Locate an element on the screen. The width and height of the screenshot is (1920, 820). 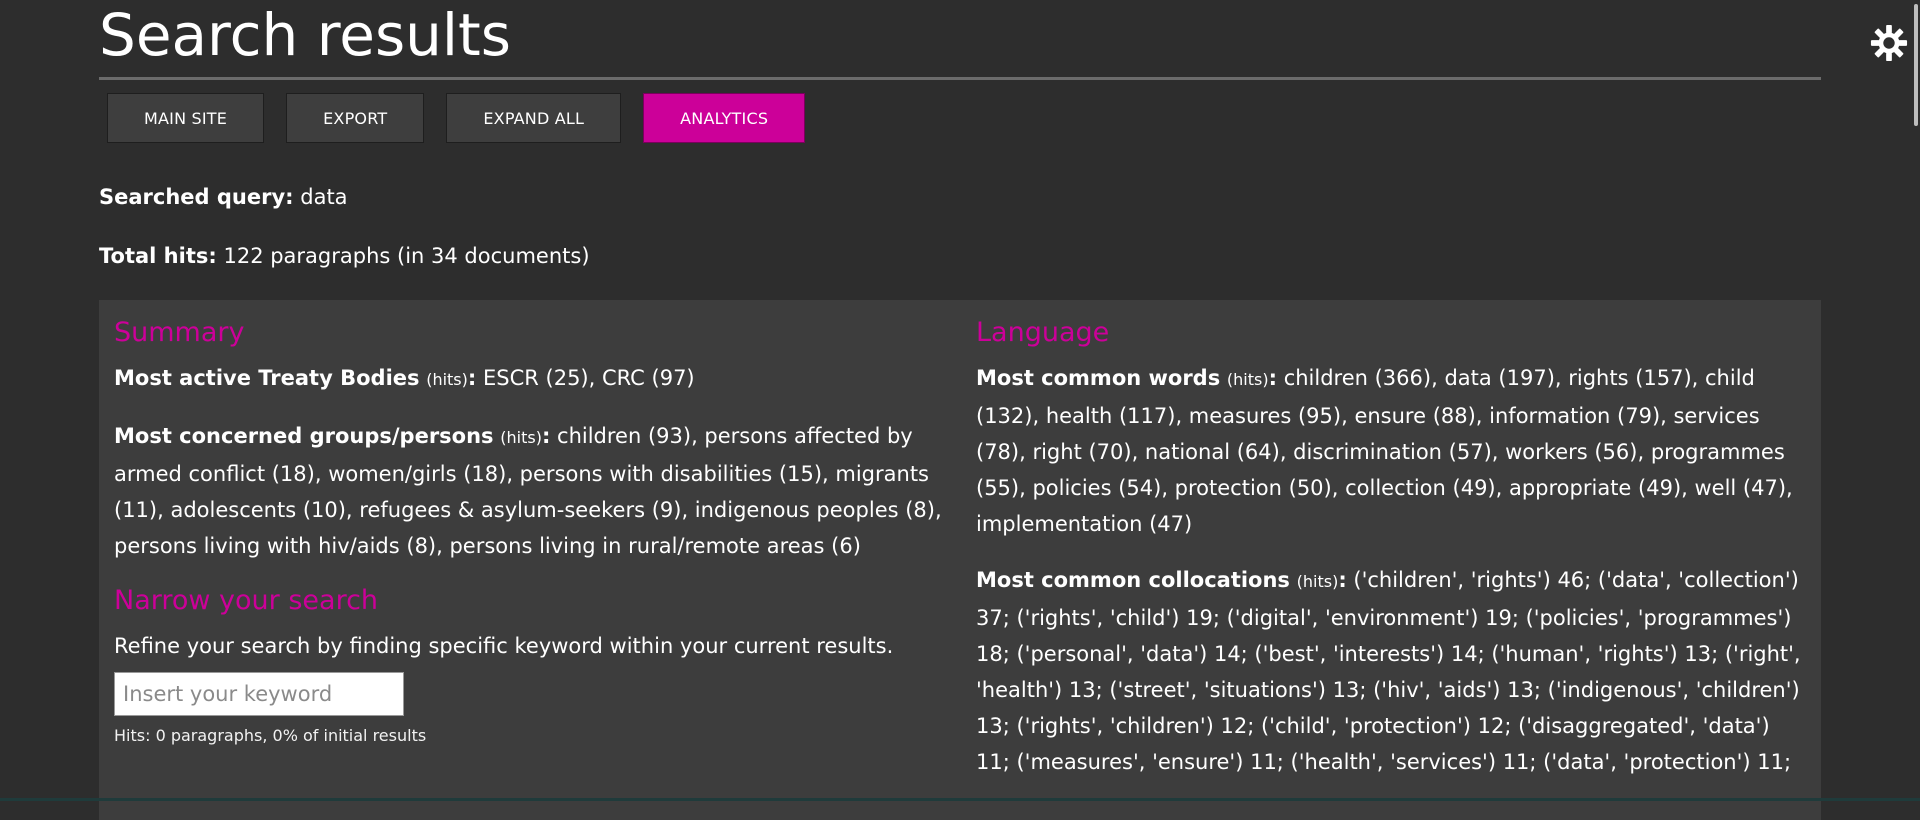
treaty-bodies-value: ESCR (25), CRC (97) is located at coordinates (588, 378).